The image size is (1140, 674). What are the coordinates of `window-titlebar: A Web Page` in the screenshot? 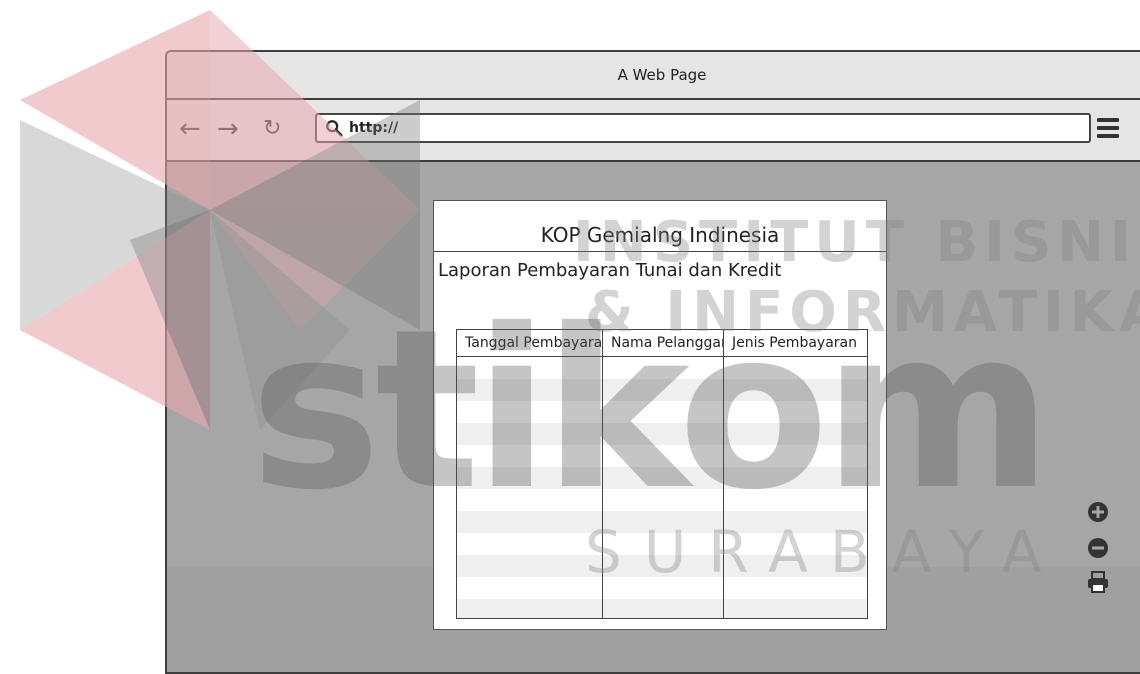 It's located at (653, 76).